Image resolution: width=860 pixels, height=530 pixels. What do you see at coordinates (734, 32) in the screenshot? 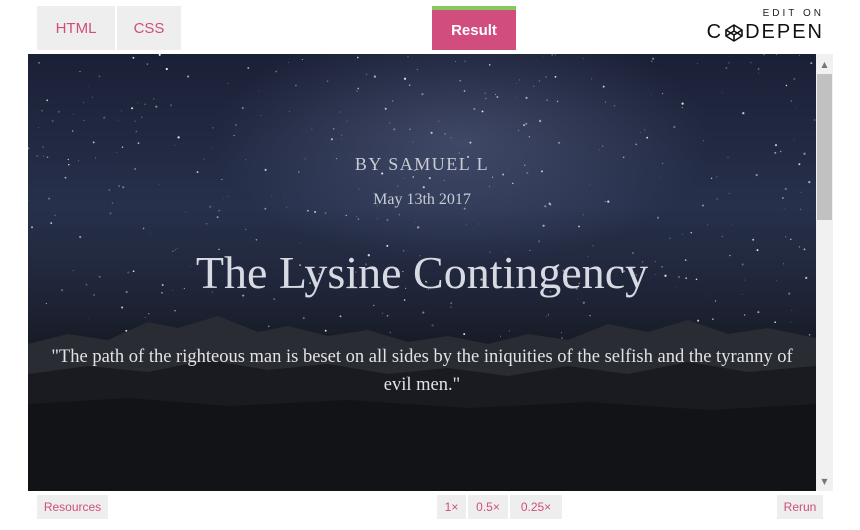
I see `codepen-cube-icon` at bounding box center [734, 32].